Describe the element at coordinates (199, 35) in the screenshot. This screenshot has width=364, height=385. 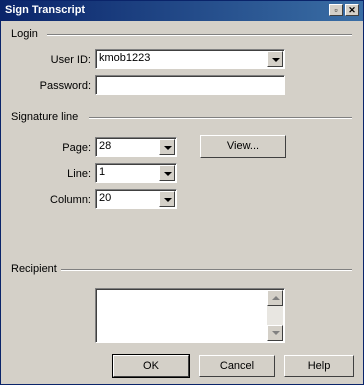
I see `login-divider` at that location.